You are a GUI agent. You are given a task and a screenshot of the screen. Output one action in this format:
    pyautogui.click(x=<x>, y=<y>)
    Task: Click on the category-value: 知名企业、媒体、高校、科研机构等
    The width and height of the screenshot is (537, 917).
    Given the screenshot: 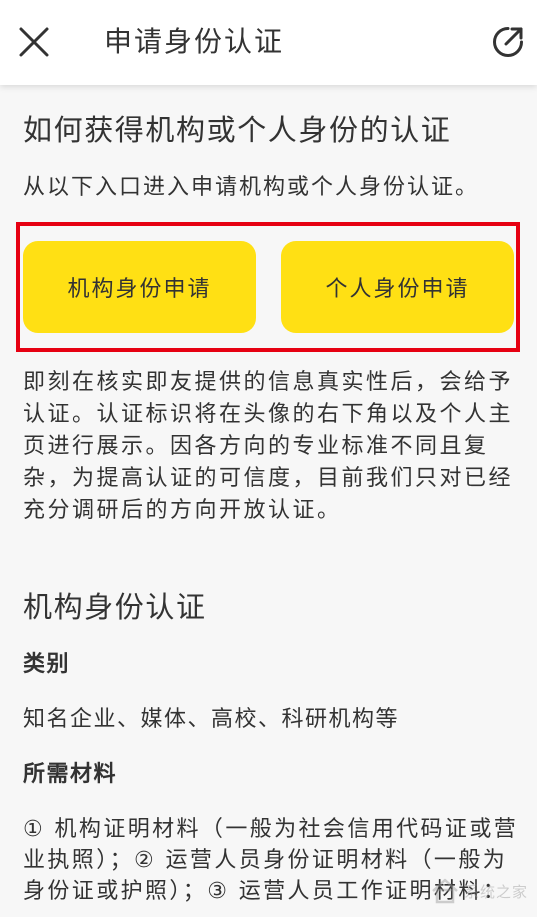 What is the action you would take?
    pyautogui.click(x=211, y=719)
    